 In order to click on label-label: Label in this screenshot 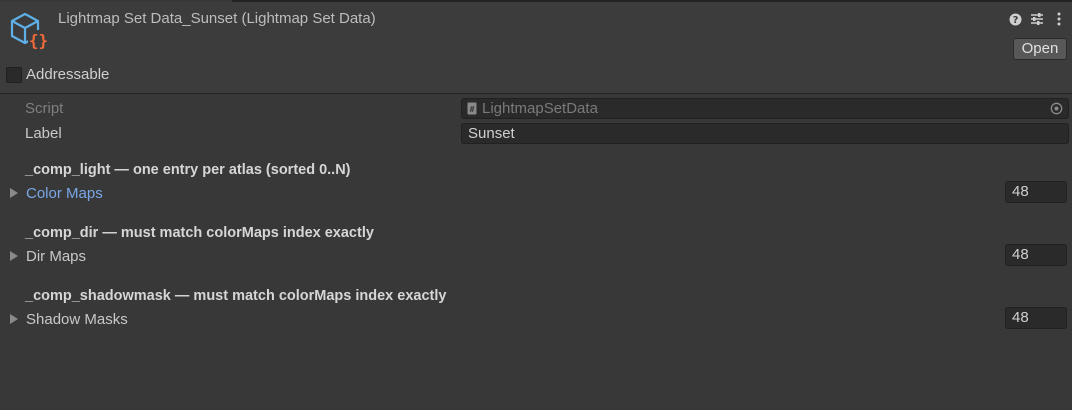, I will do `click(43, 133)`.